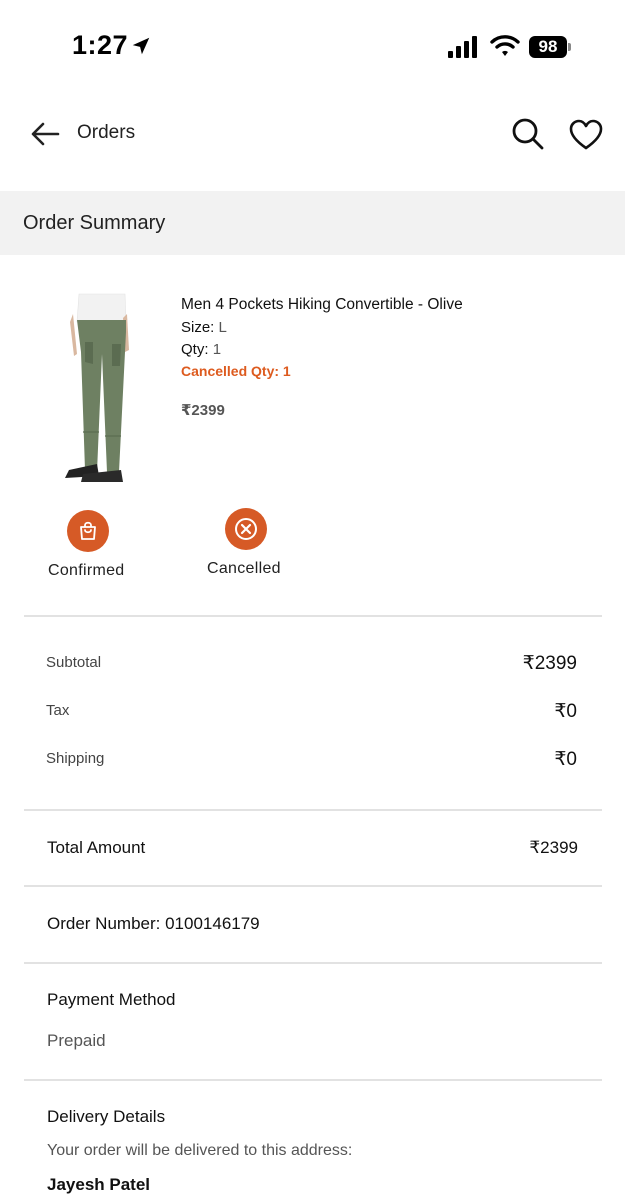 Image resolution: width=625 pixels, height=1200 pixels. What do you see at coordinates (106, 1116) in the screenshot?
I see `delivery-details-title: Delivery Details` at bounding box center [106, 1116].